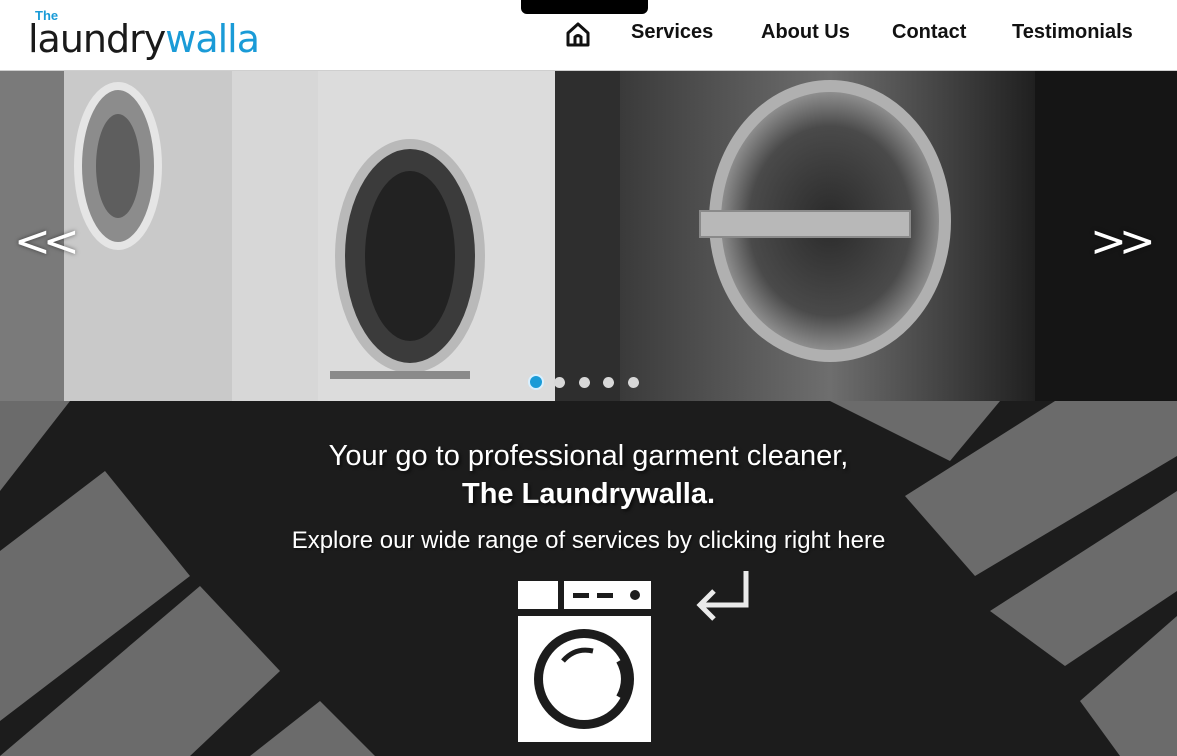 Image resolution: width=1177 pixels, height=756 pixels. I want to click on nav-services: Services, so click(672, 32).